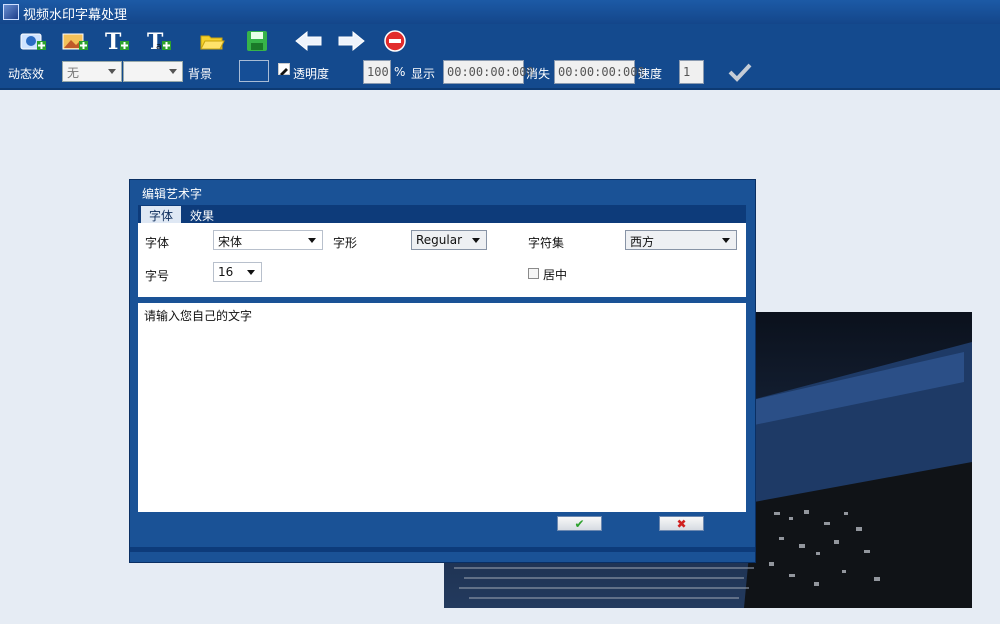 This screenshot has height=624, width=1000. I want to click on ok-checkmark-icon: ✔, so click(579, 523).